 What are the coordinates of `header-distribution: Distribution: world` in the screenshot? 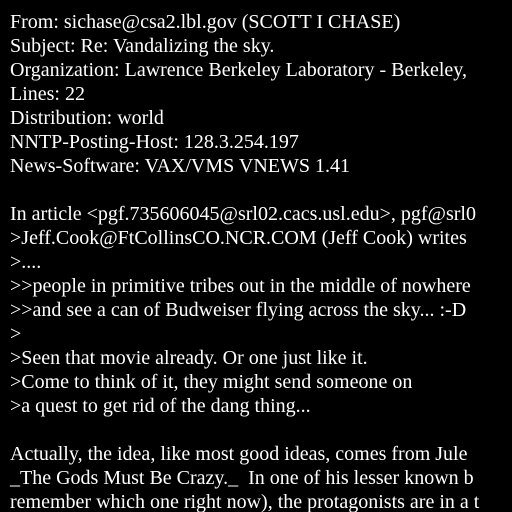 It's located at (87, 118).